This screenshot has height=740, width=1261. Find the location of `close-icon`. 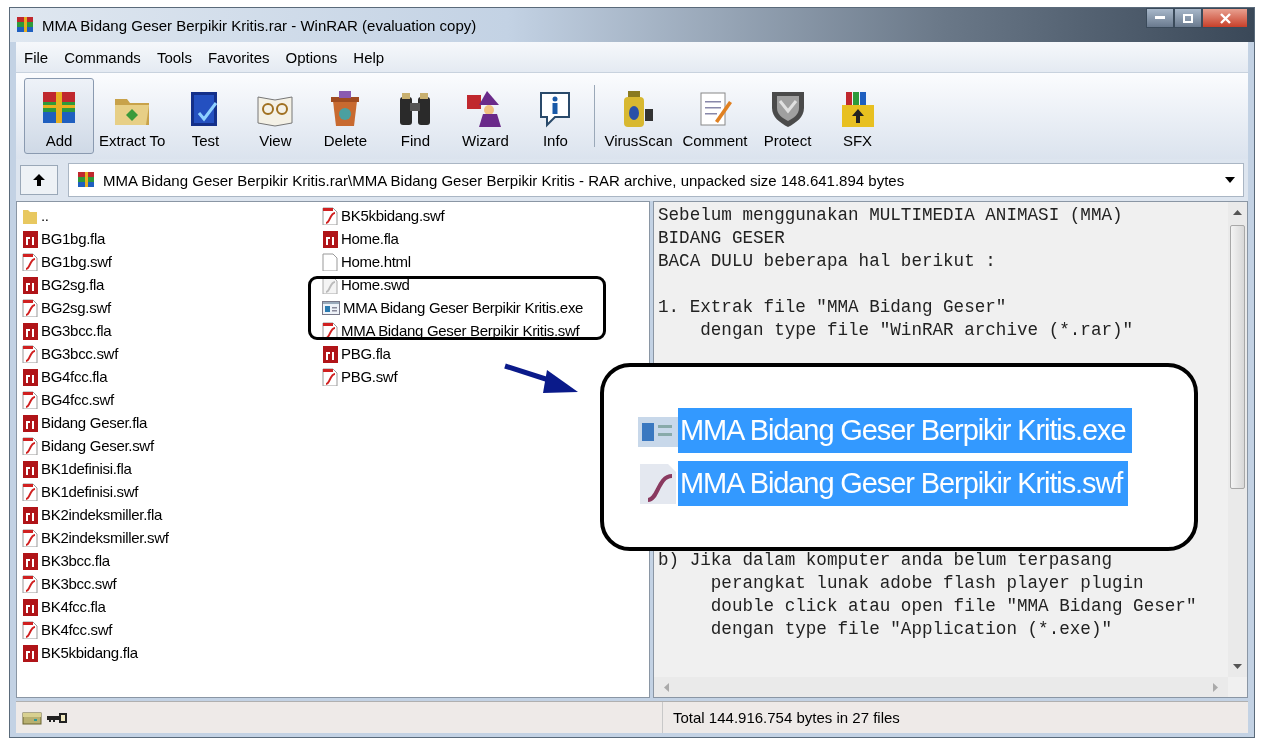

close-icon is located at coordinates (1225, 18).